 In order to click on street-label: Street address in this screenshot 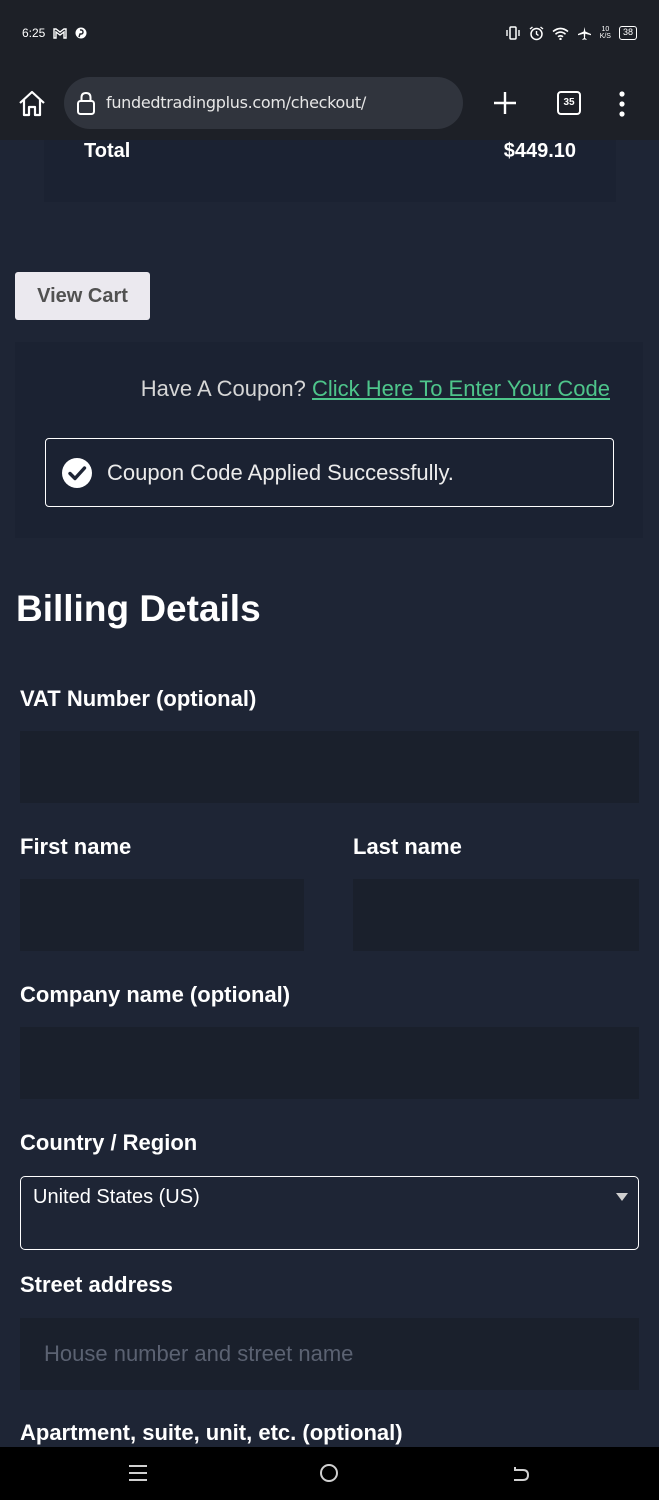, I will do `click(96, 1284)`.